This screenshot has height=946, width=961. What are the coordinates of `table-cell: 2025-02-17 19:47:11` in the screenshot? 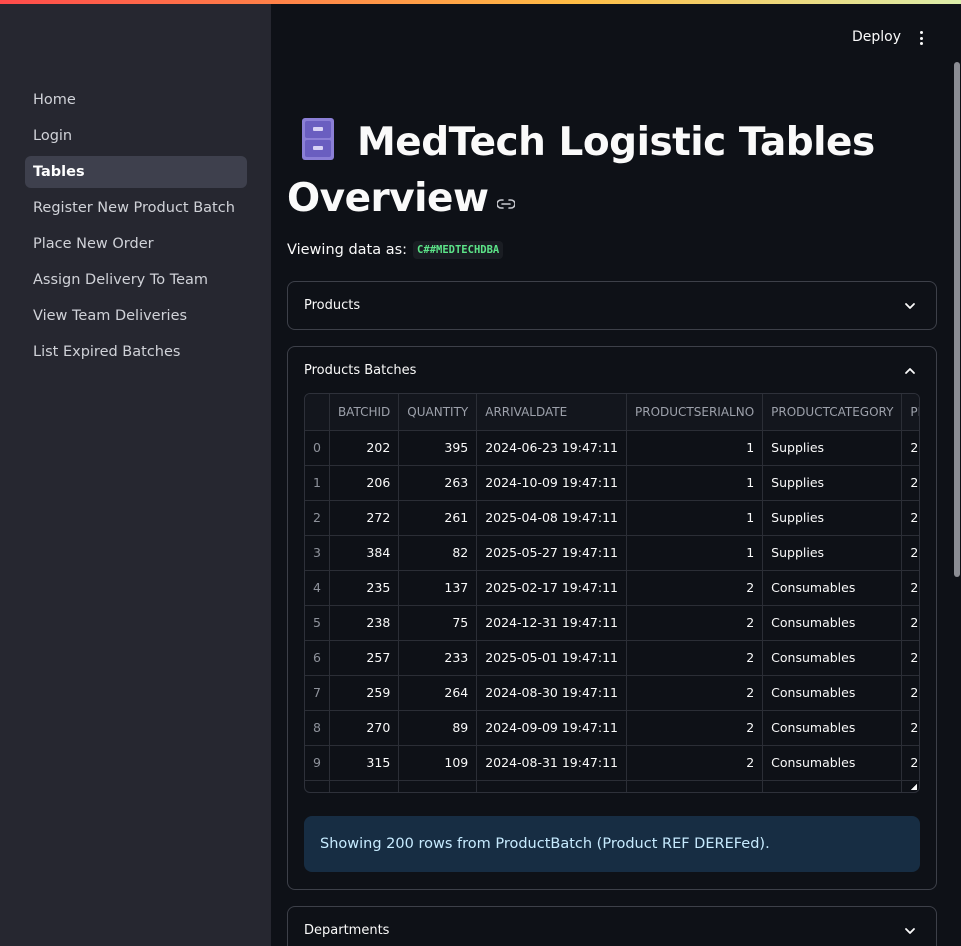 It's located at (551, 588).